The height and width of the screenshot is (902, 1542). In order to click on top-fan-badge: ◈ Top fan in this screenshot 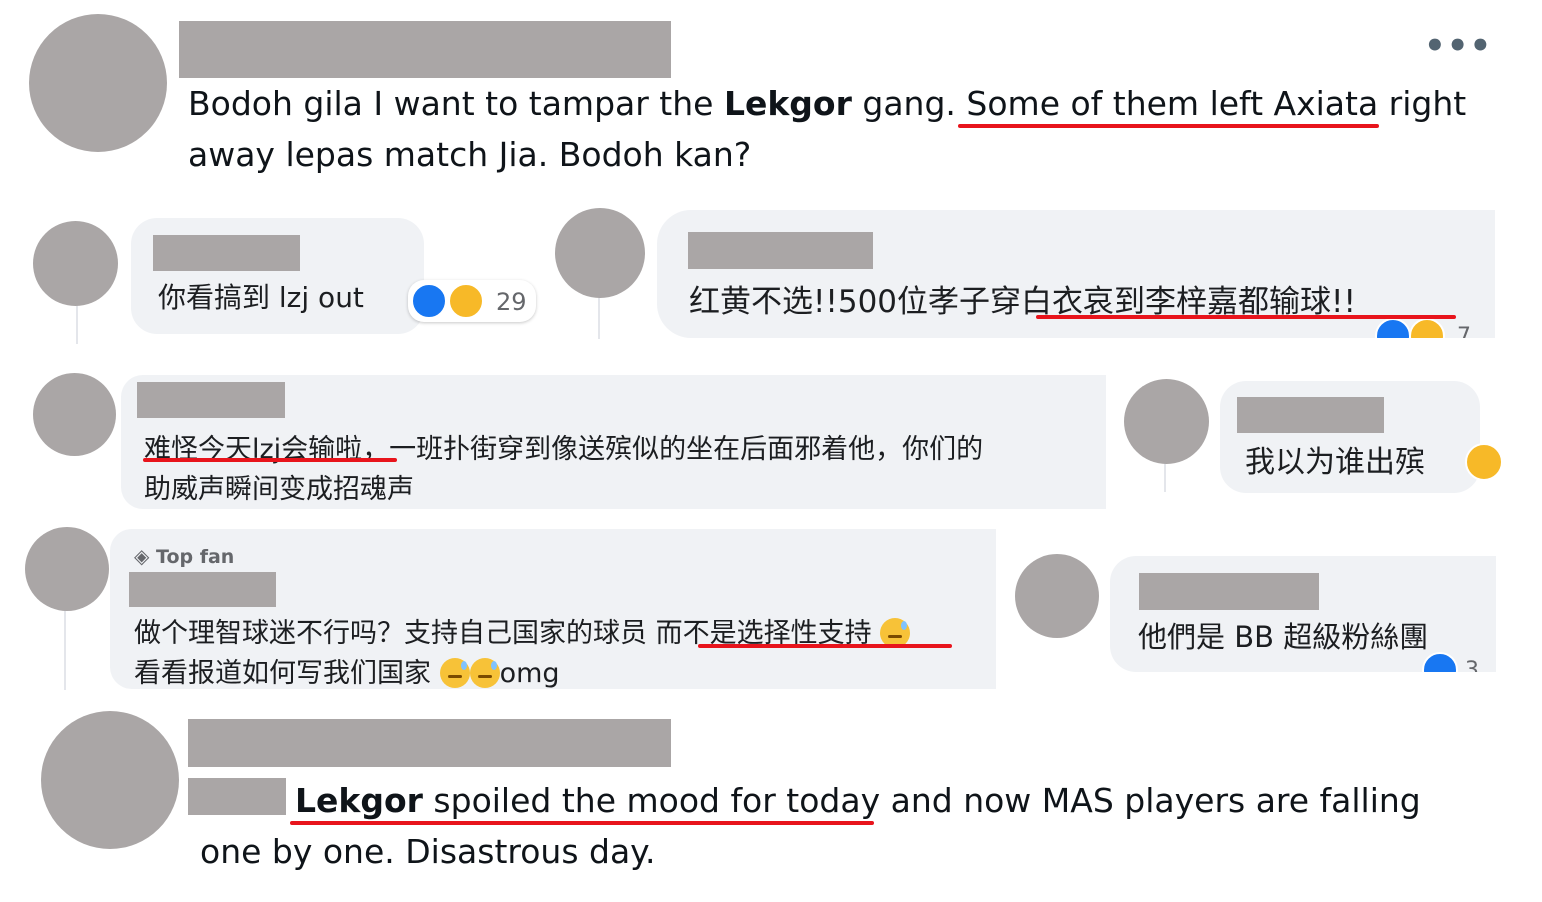, I will do `click(184, 556)`.